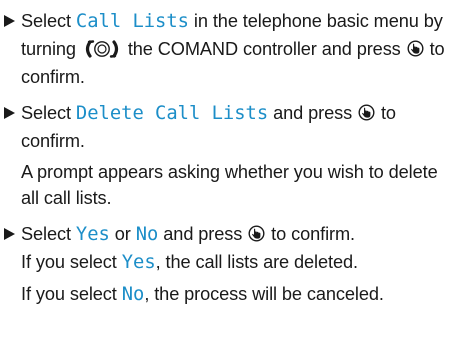 The height and width of the screenshot is (350, 463). I want to click on menu-item-call-lists: Call Lists, so click(132, 21).